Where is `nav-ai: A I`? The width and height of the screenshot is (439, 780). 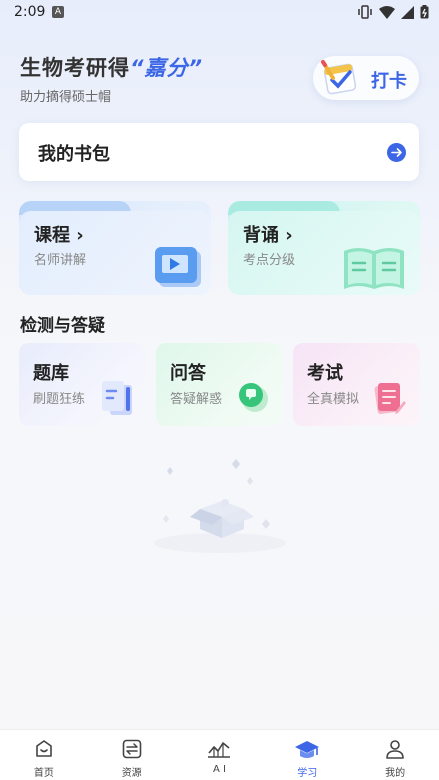
nav-ai: A I is located at coordinates (220, 755).